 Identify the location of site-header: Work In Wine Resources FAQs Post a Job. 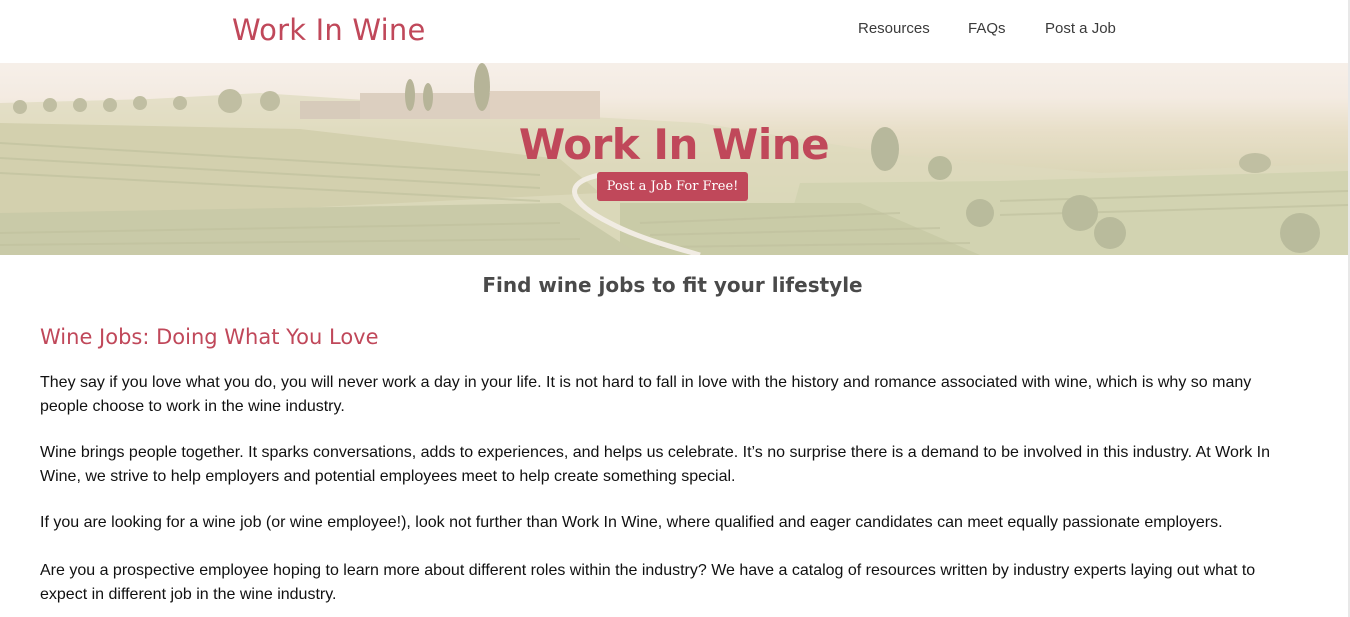
(675, 31).